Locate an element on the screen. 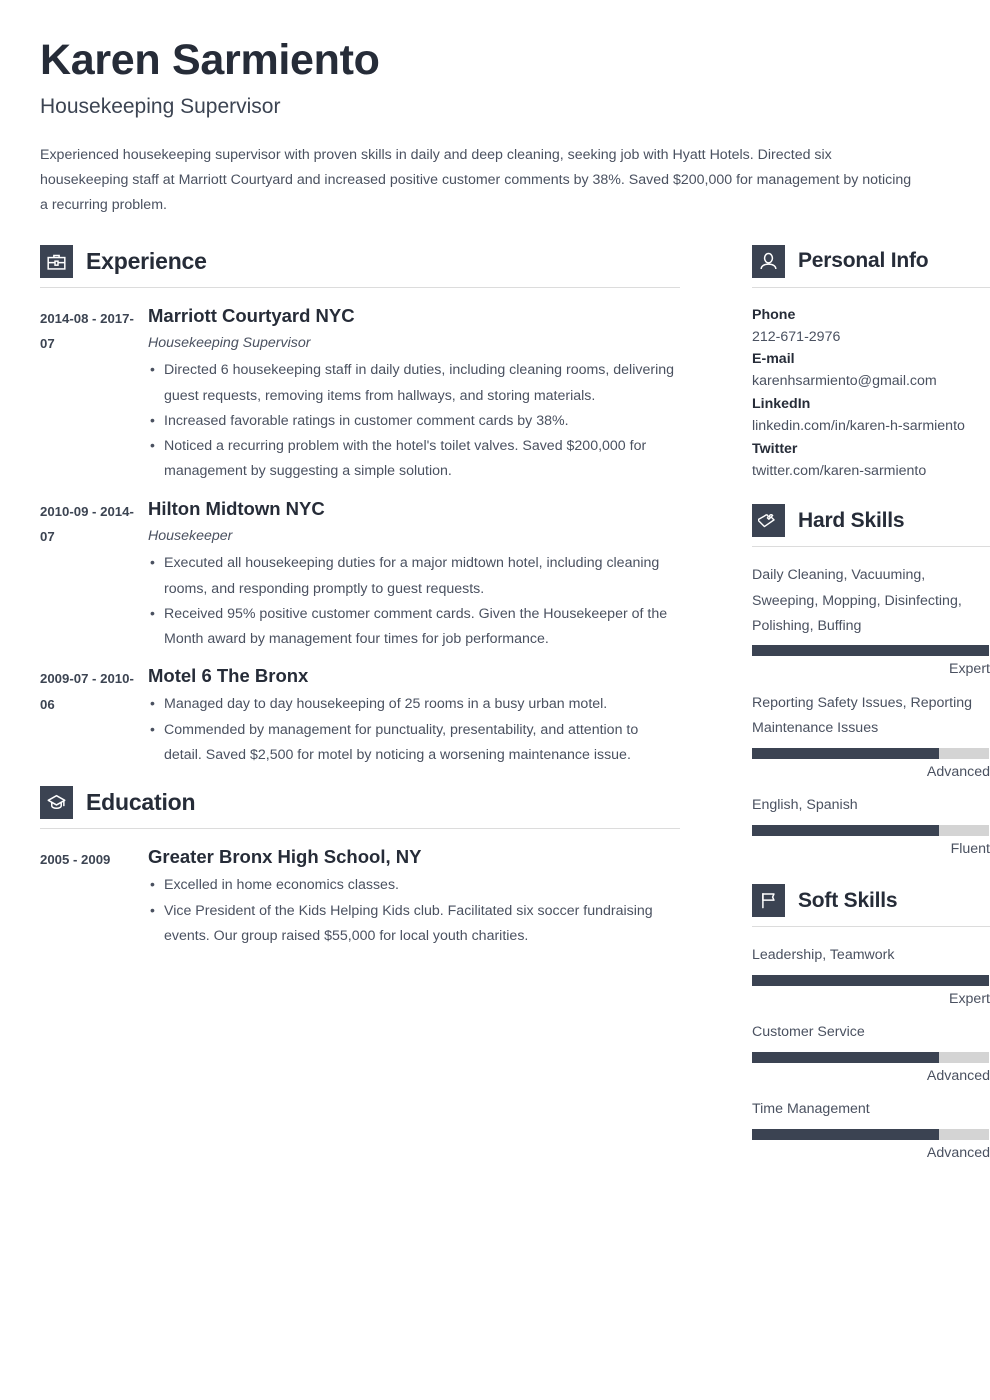  info-label: Phone is located at coordinates (774, 314).